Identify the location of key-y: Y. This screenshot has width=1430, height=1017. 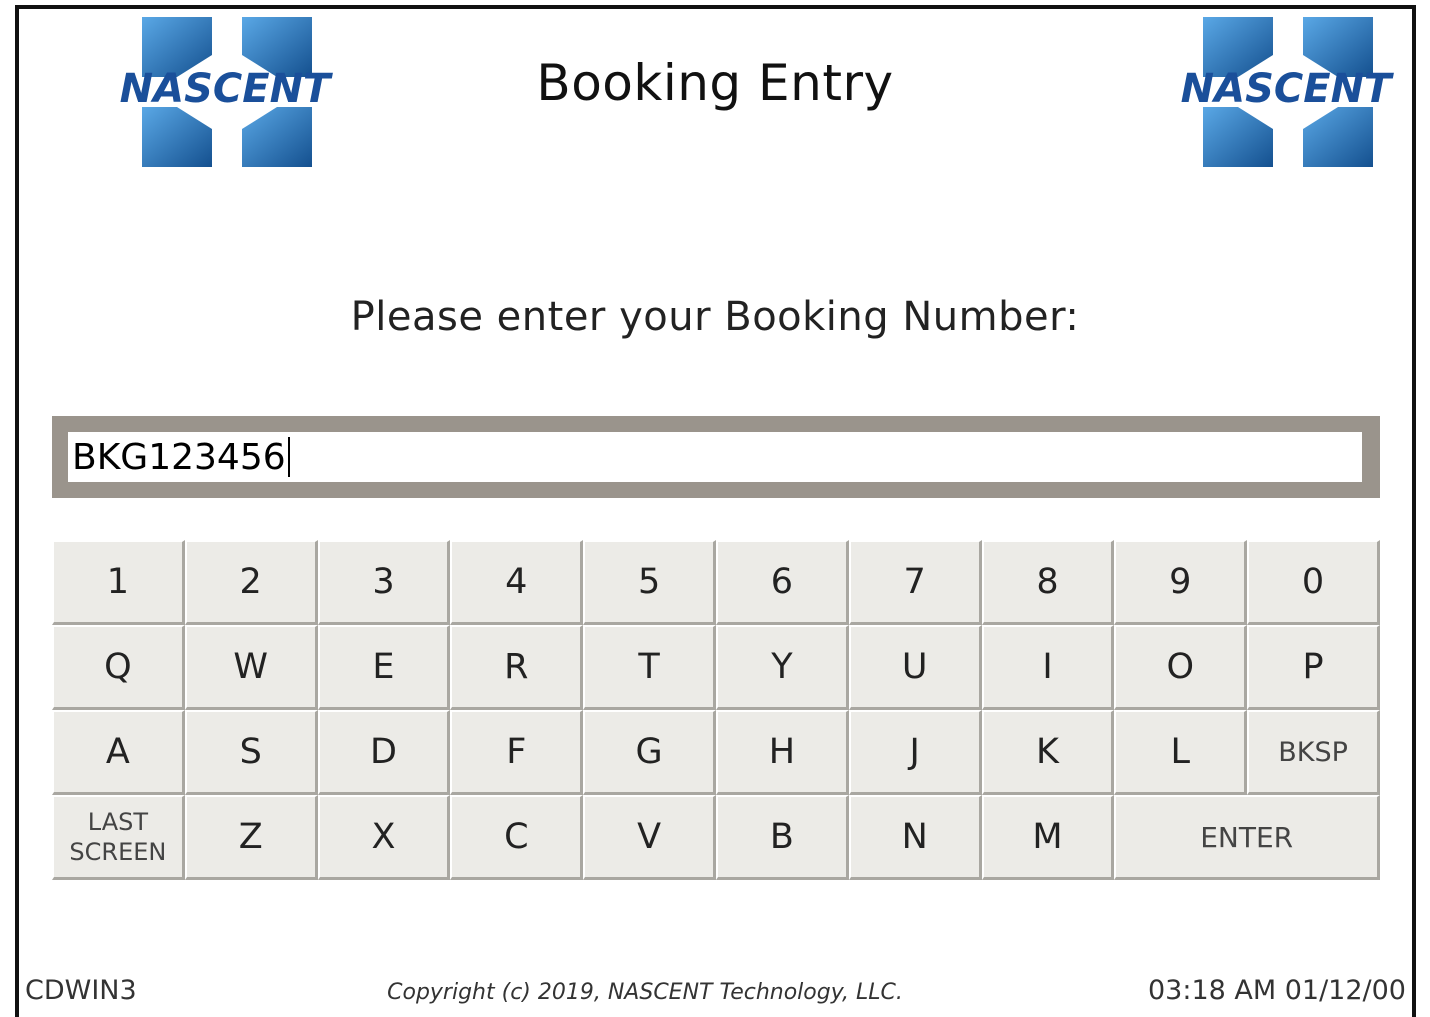
(782, 667).